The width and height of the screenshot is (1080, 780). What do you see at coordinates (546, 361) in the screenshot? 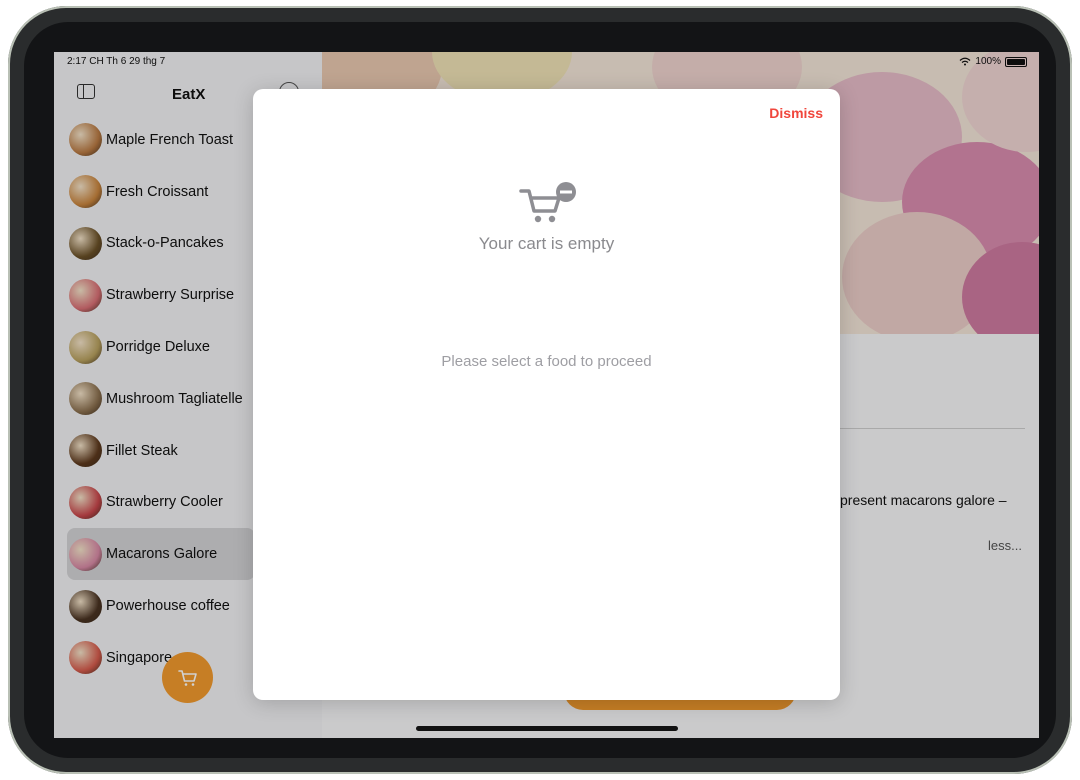
I see `empty-cart-hint: Please select a food to proceed` at bounding box center [546, 361].